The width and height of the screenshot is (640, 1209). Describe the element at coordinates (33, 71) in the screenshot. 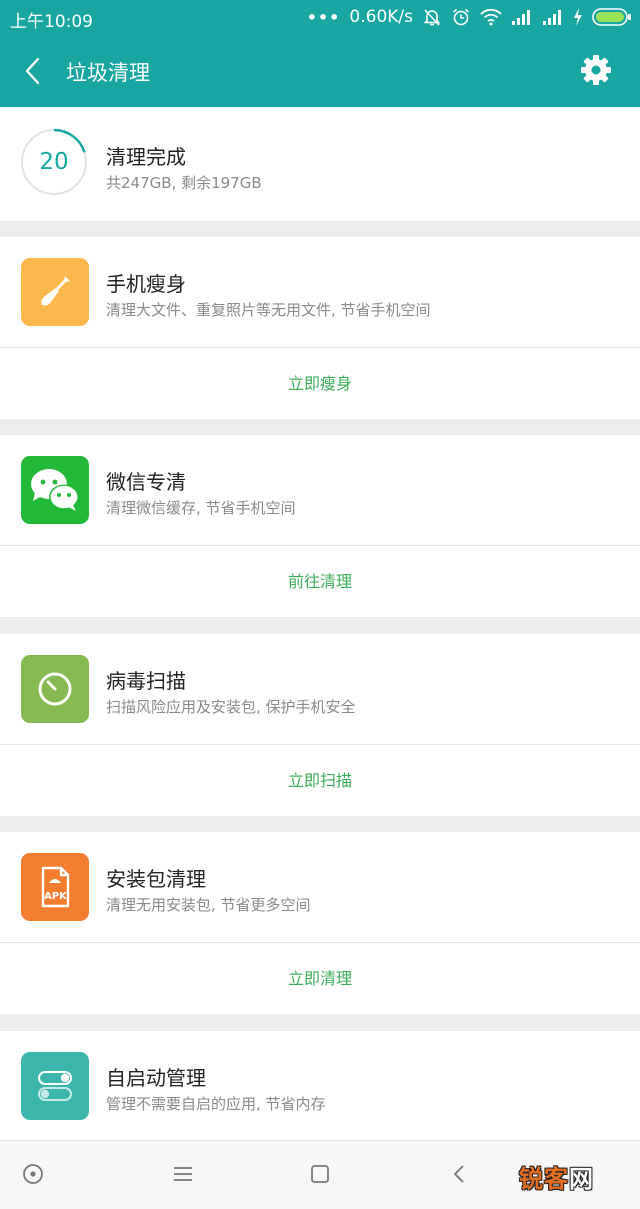

I see `back-arrow-icon` at that location.